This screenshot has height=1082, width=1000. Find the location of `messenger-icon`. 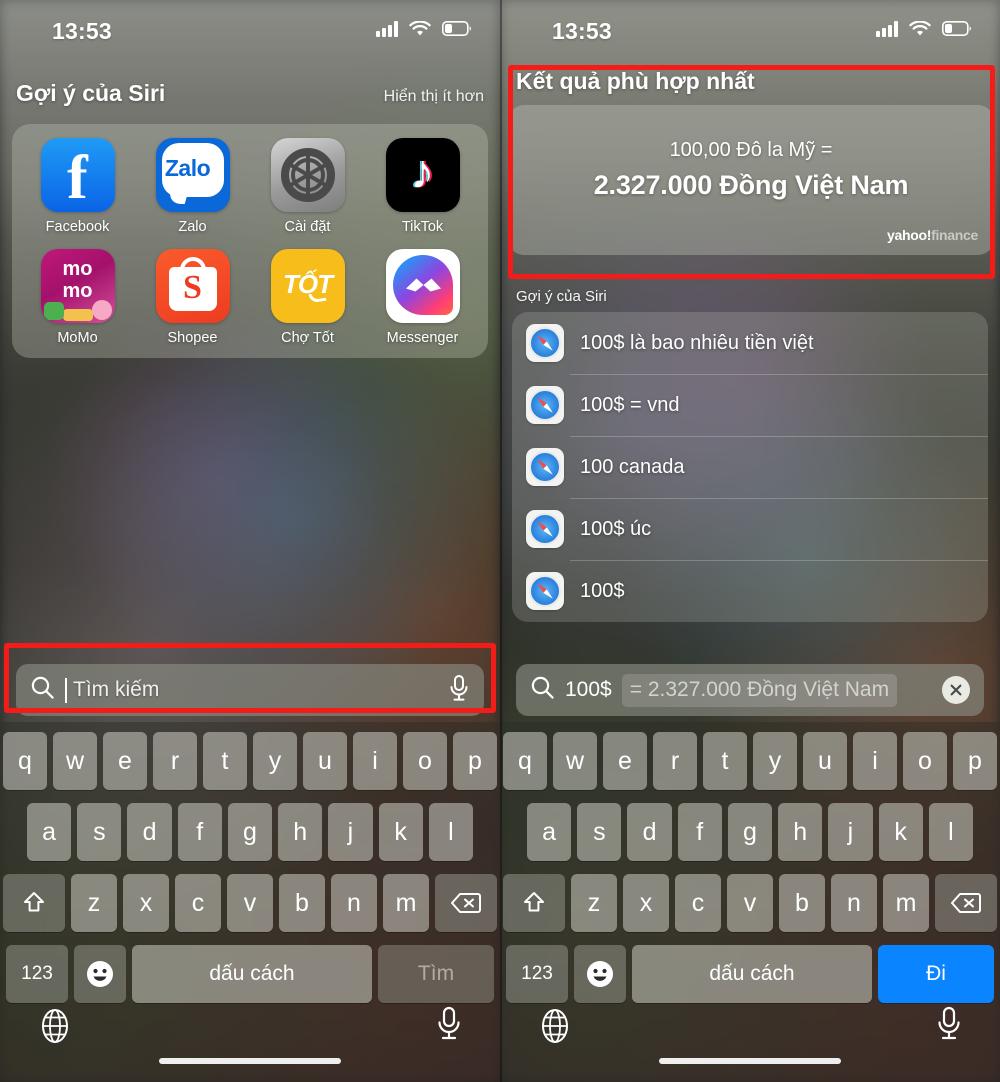

messenger-icon is located at coordinates (422, 286).